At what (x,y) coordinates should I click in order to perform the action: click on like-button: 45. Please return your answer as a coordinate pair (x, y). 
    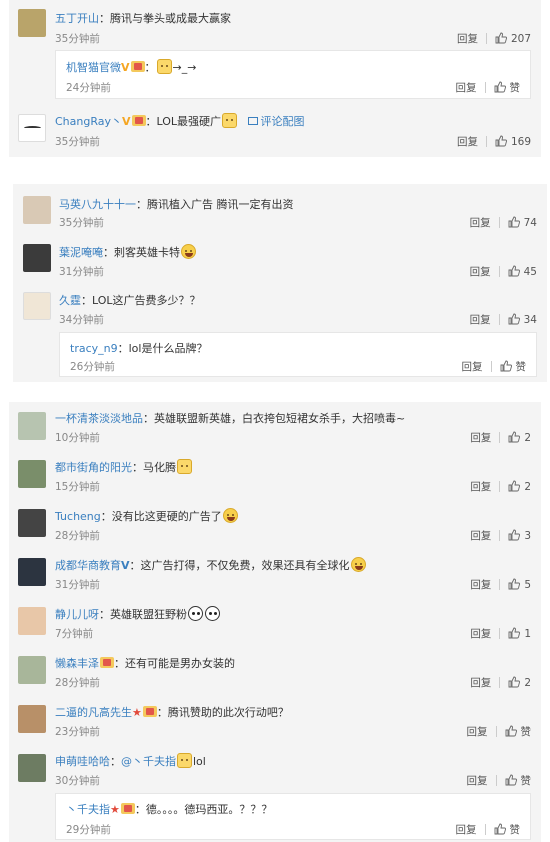
    Looking at the image, I should click on (522, 271).